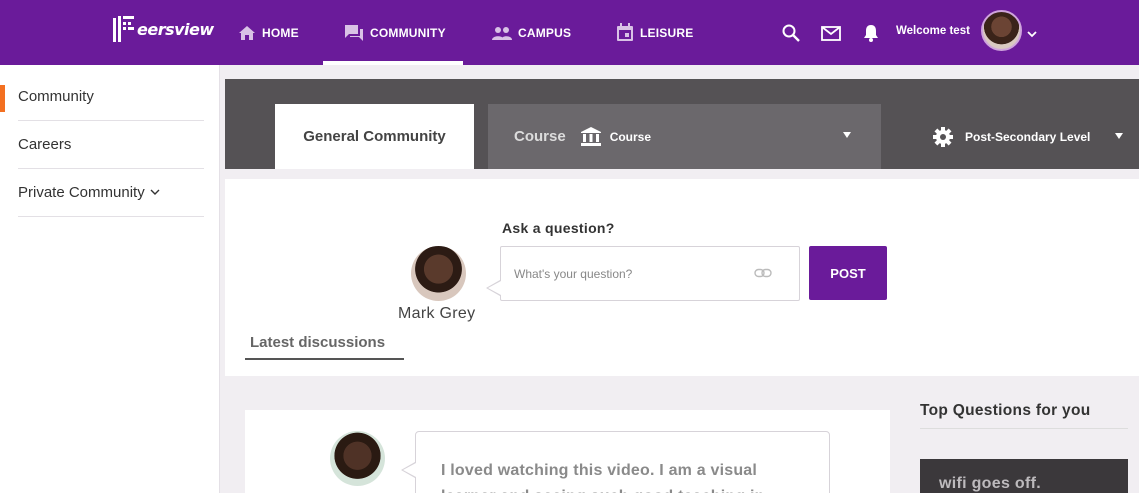 The height and width of the screenshot is (493, 1139). What do you see at coordinates (111, 145) in the screenshot?
I see `sidebar-item-careers: Careers` at bounding box center [111, 145].